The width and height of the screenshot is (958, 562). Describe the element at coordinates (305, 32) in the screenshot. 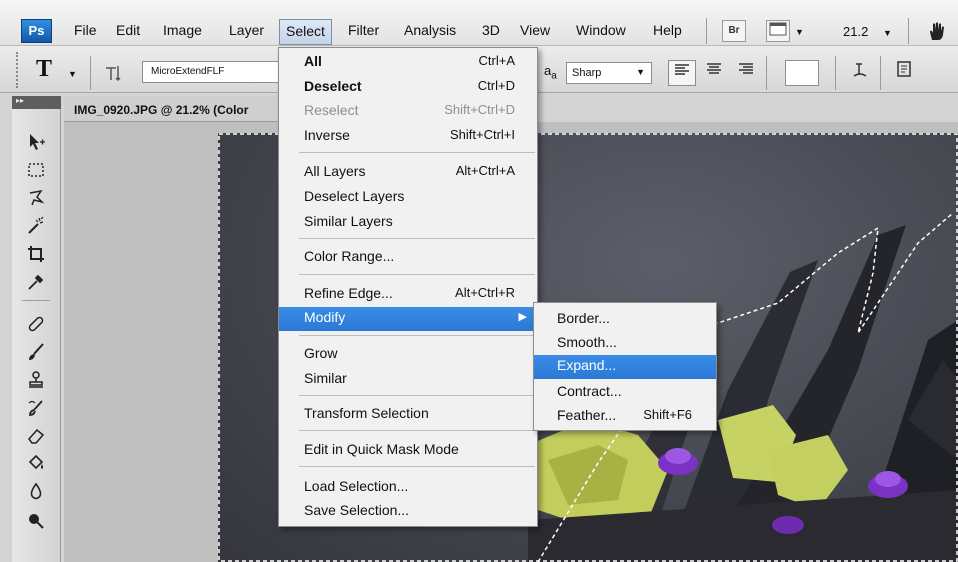

I see `menu-select: Select` at that location.